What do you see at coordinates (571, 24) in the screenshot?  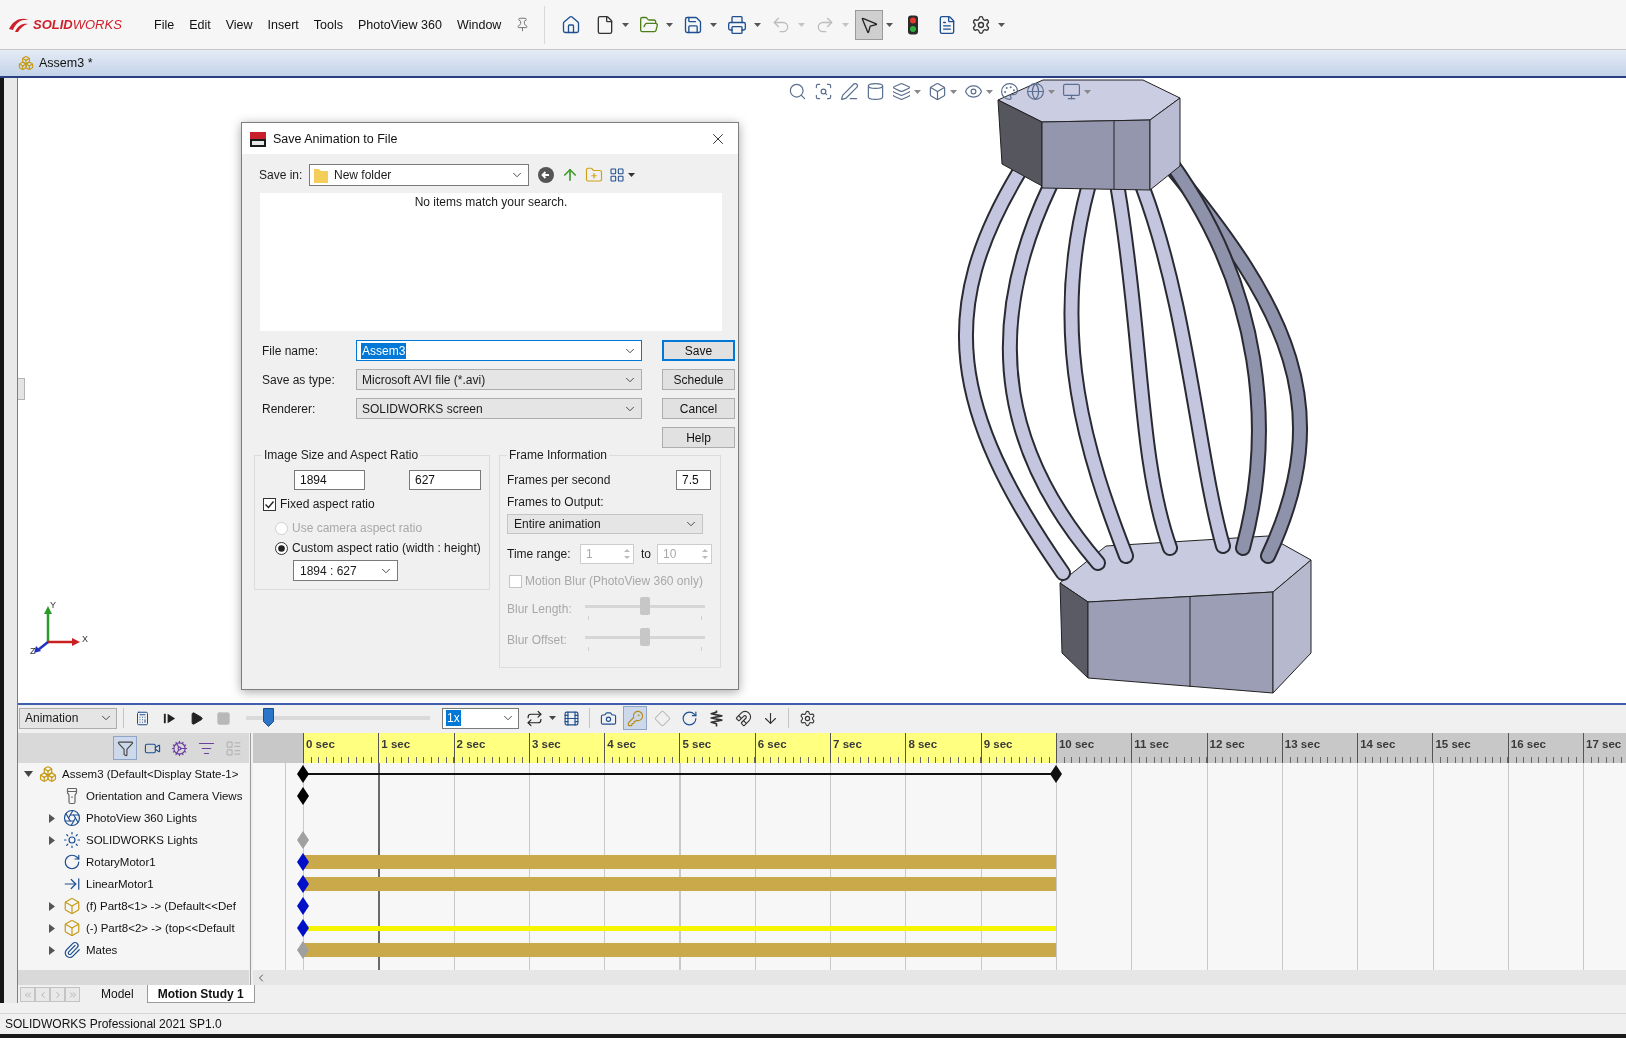 I see `home-icon` at bounding box center [571, 24].